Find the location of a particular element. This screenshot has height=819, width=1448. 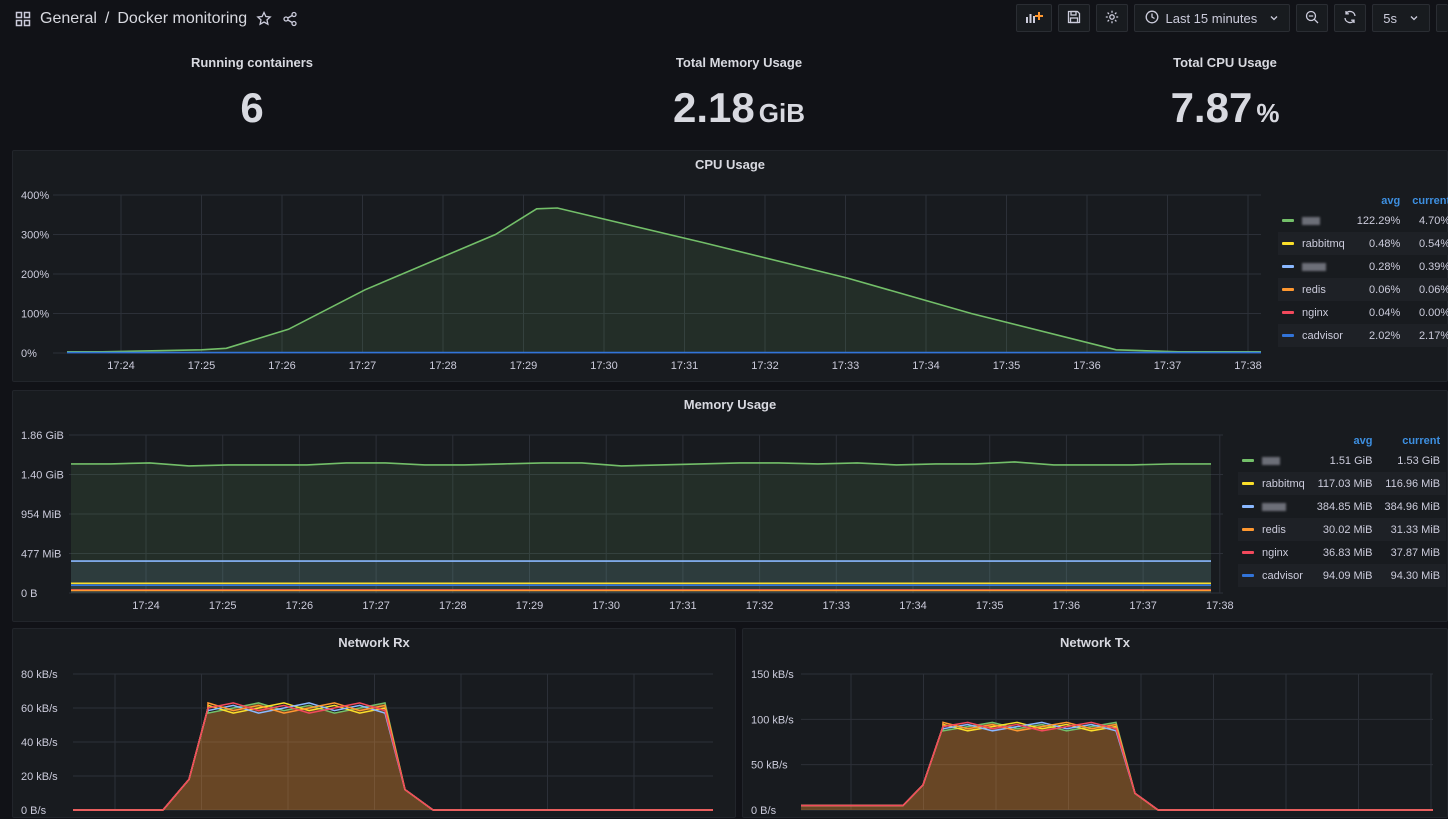

add-panel-button is located at coordinates (1034, 18).